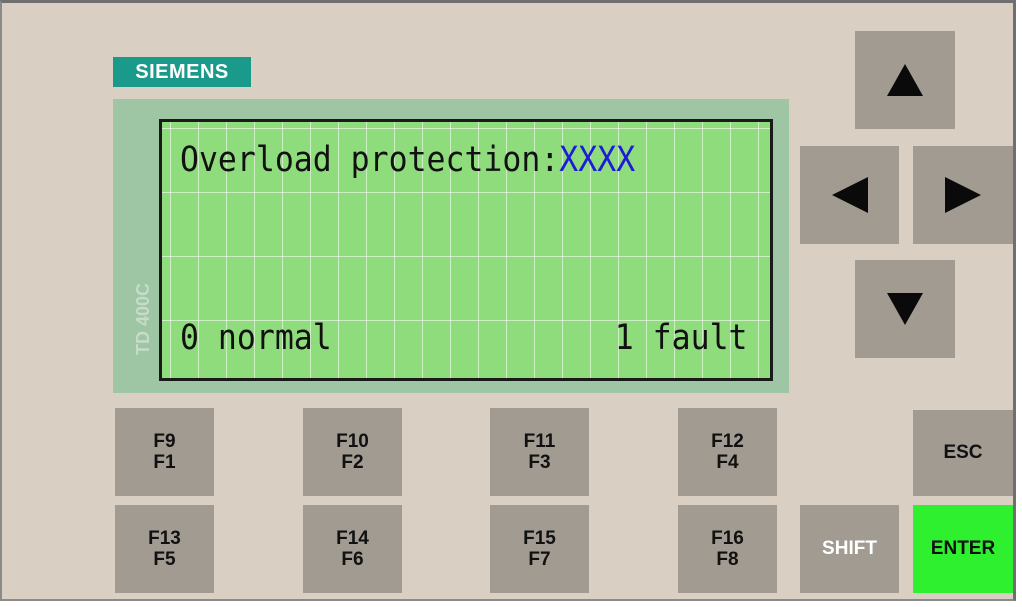 This screenshot has height=607, width=1022. I want to click on key-label: F5, so click(164, 559).